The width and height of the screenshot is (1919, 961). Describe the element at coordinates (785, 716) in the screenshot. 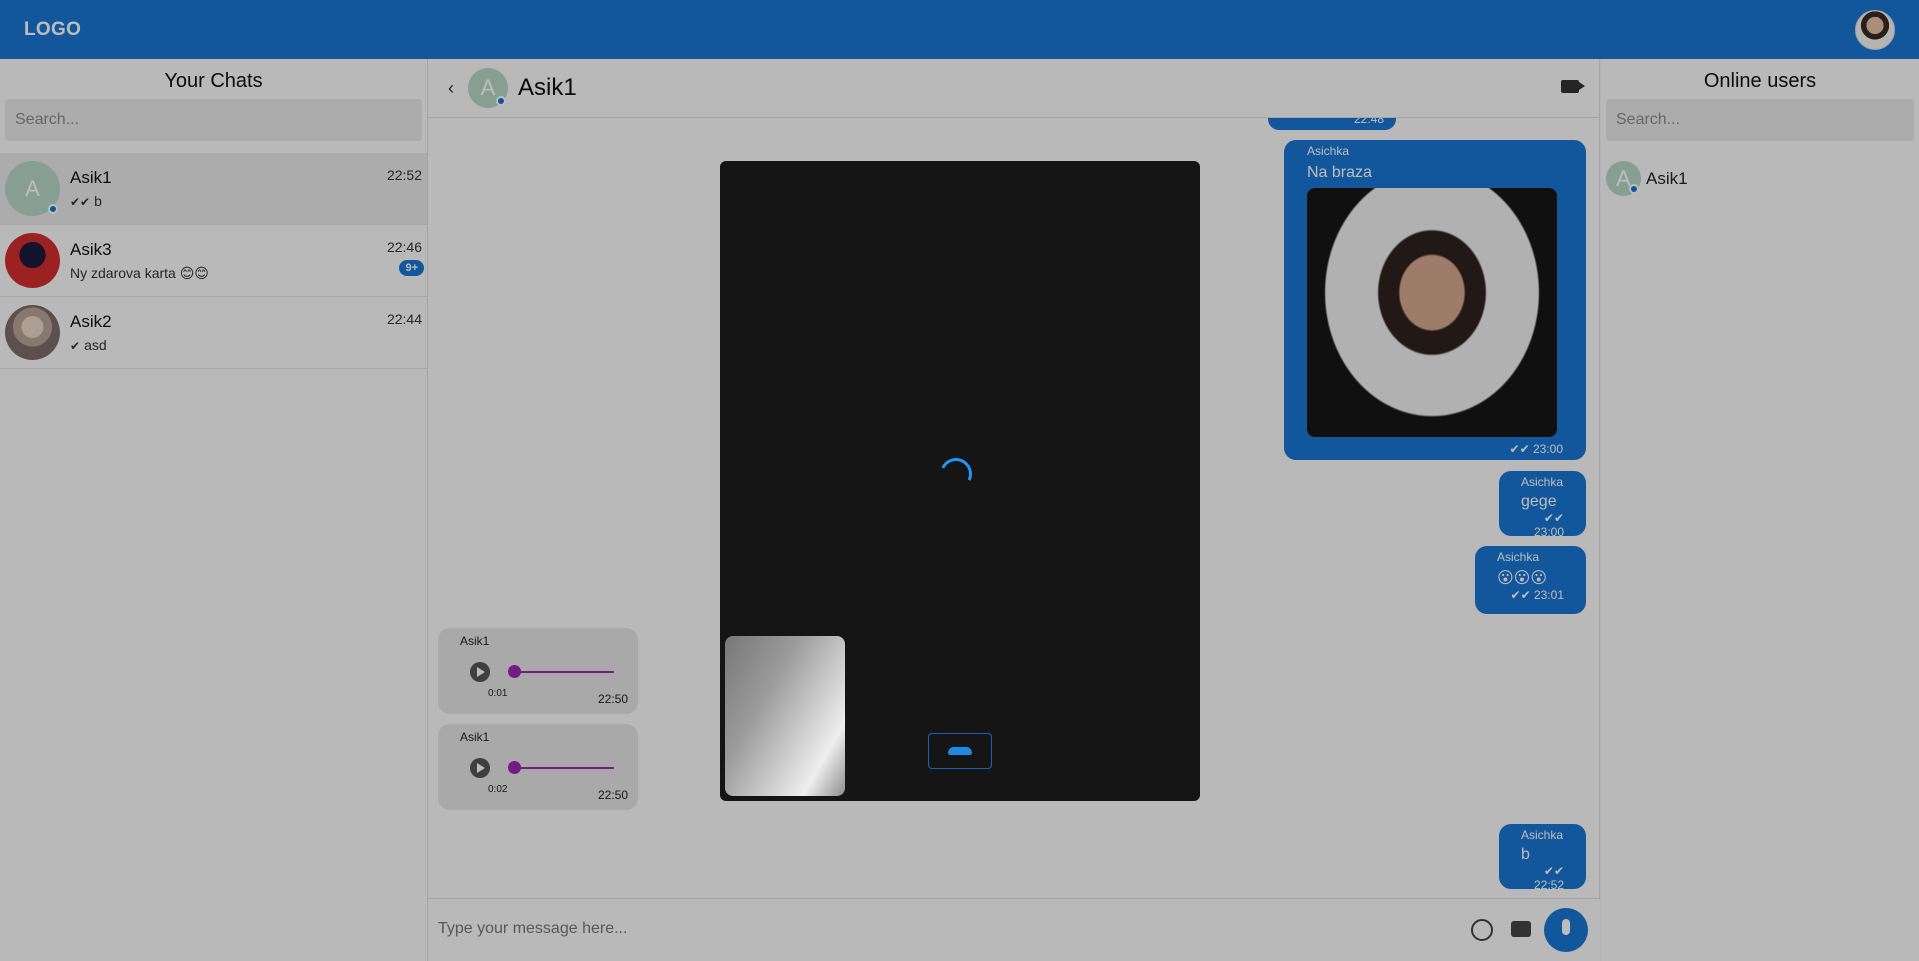

I see `self-video-preview` at that location.